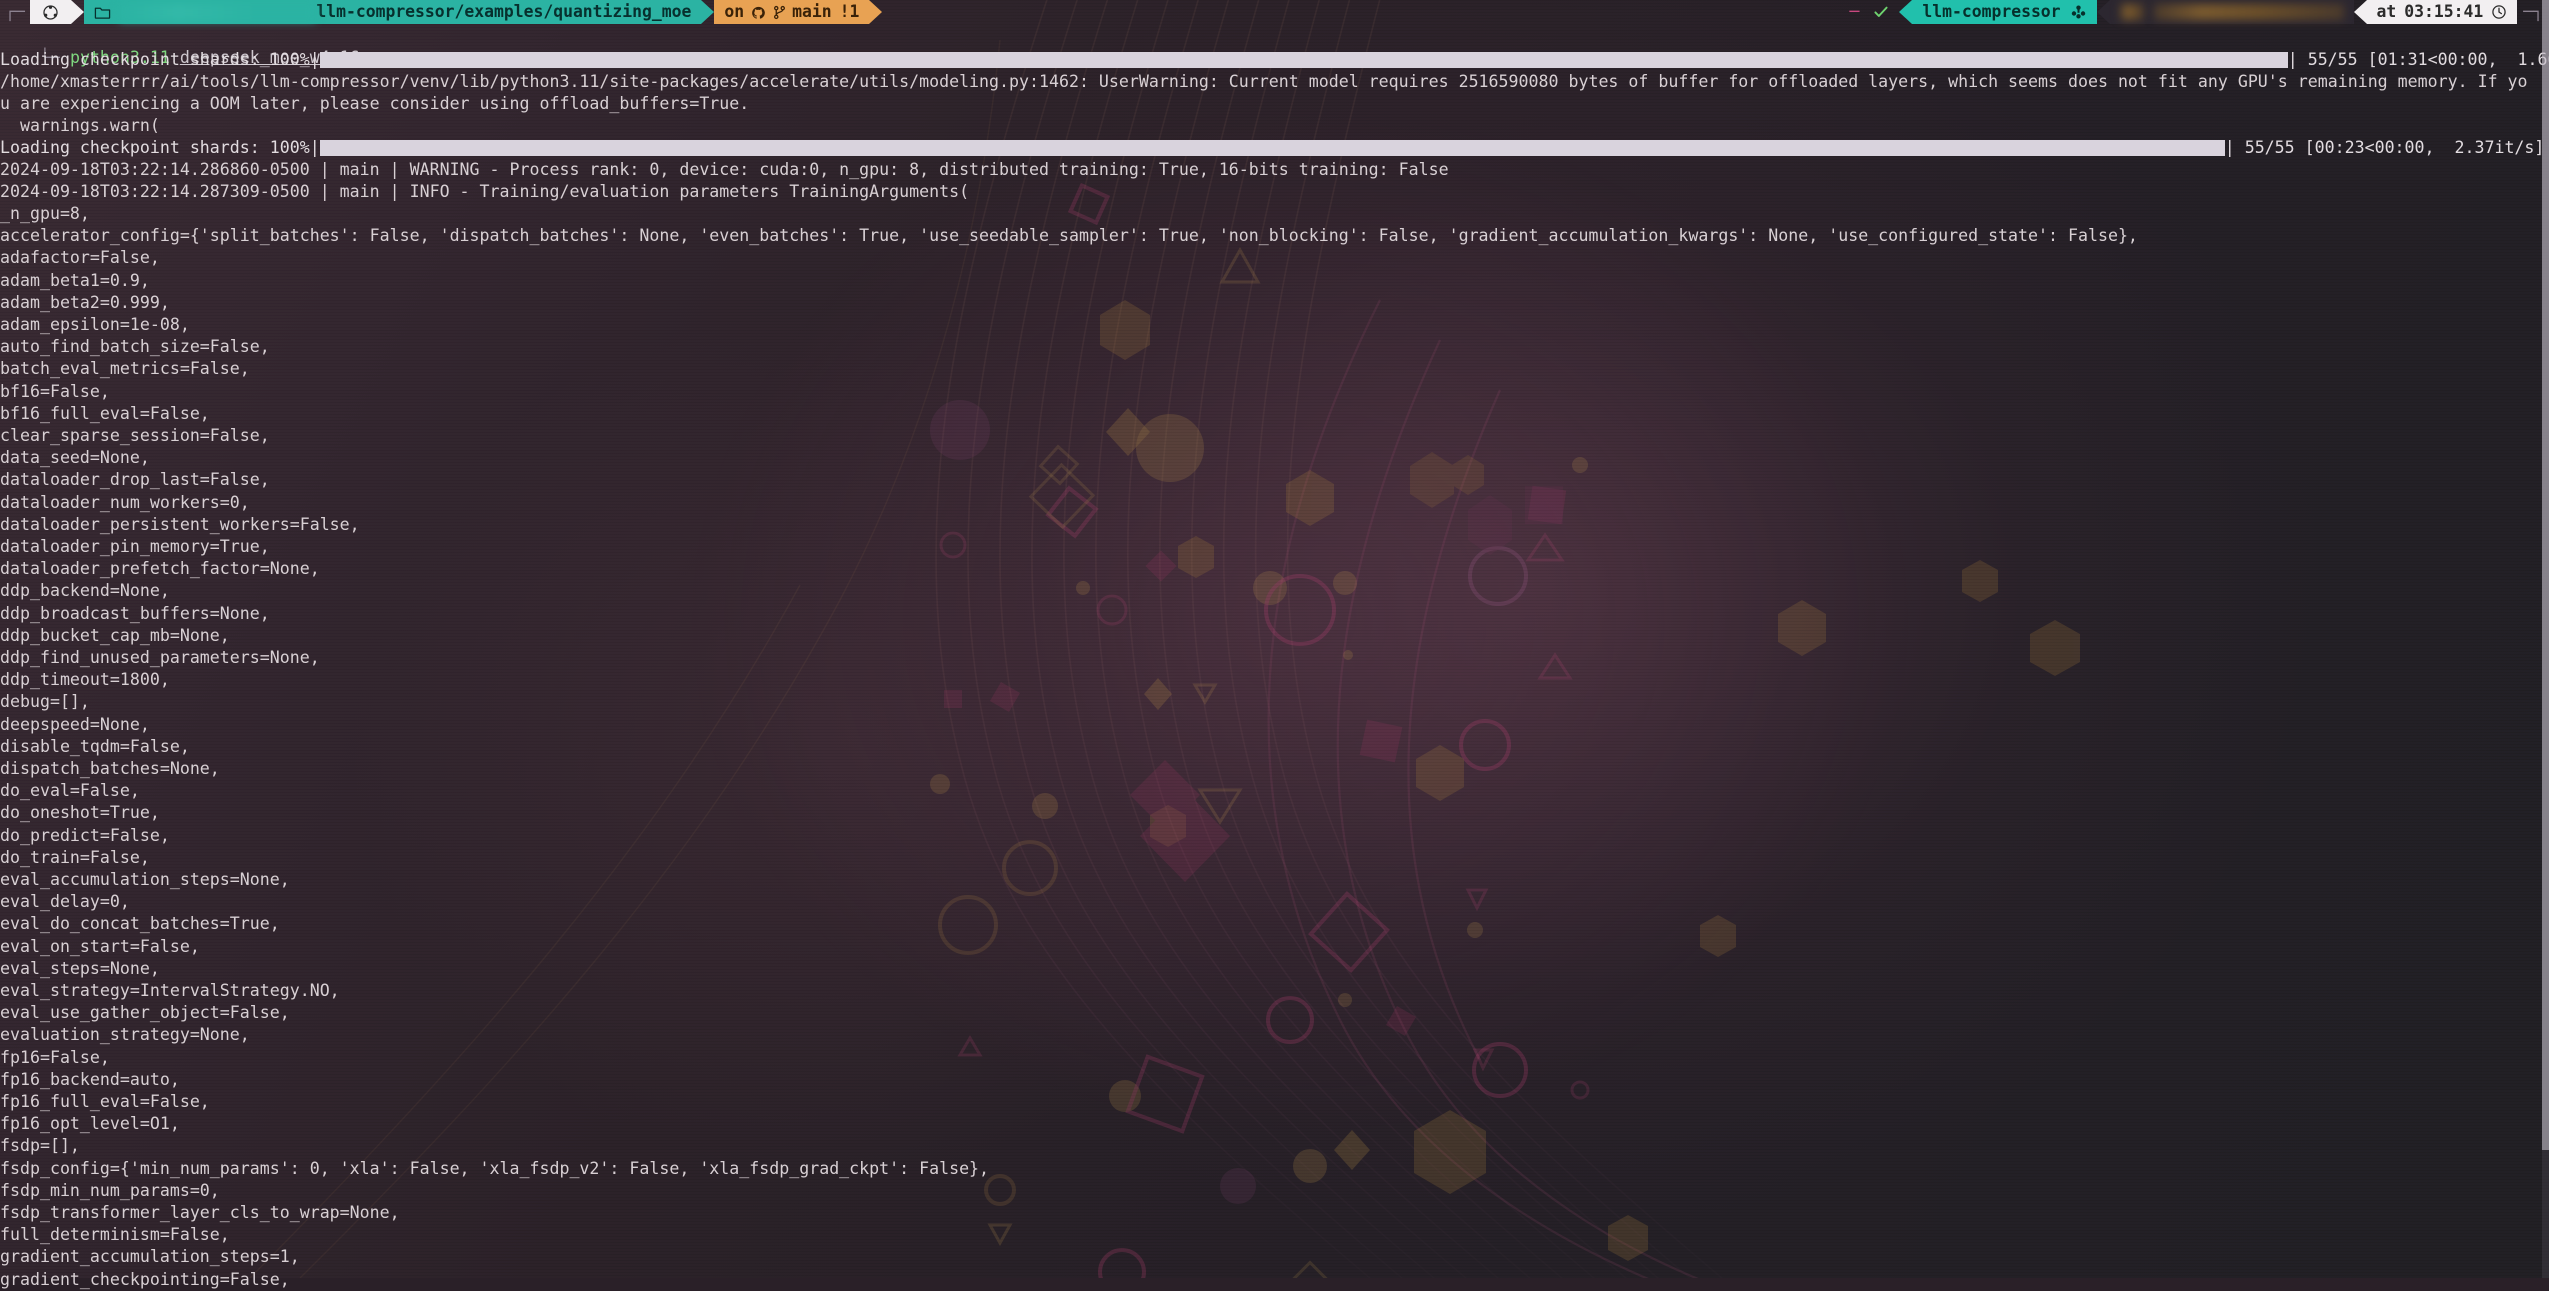 Image resolution: width=2549 pixels, height=1291 pixels. I want to click on training-argument-line: ddp_broadcast_buffers=None,, so click(135, 614).